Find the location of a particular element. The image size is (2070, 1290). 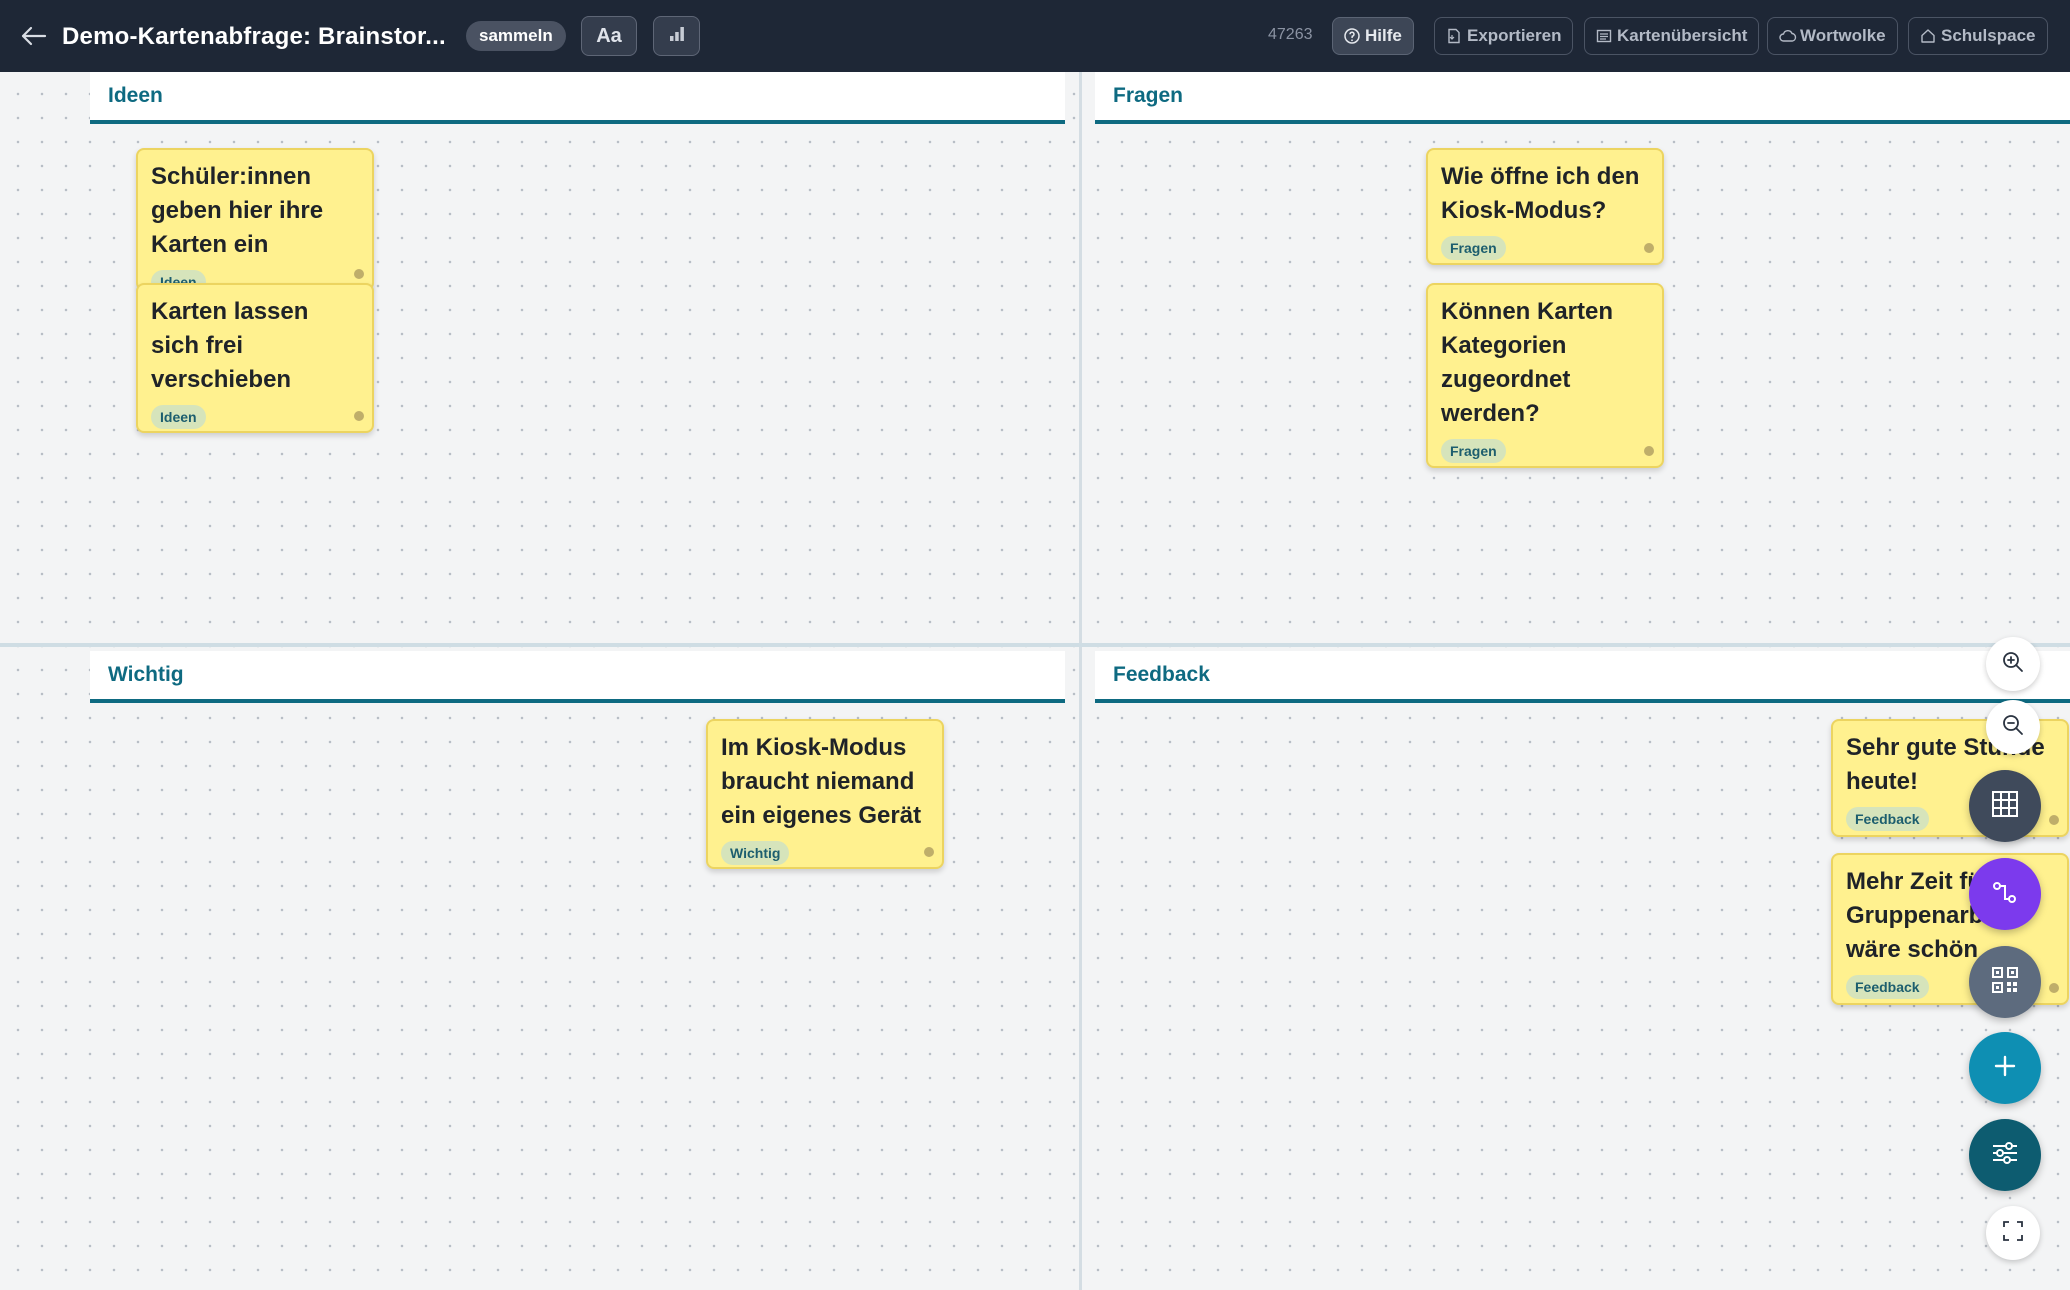

export-label: Exportieren is located at coordinates (1514, 35).